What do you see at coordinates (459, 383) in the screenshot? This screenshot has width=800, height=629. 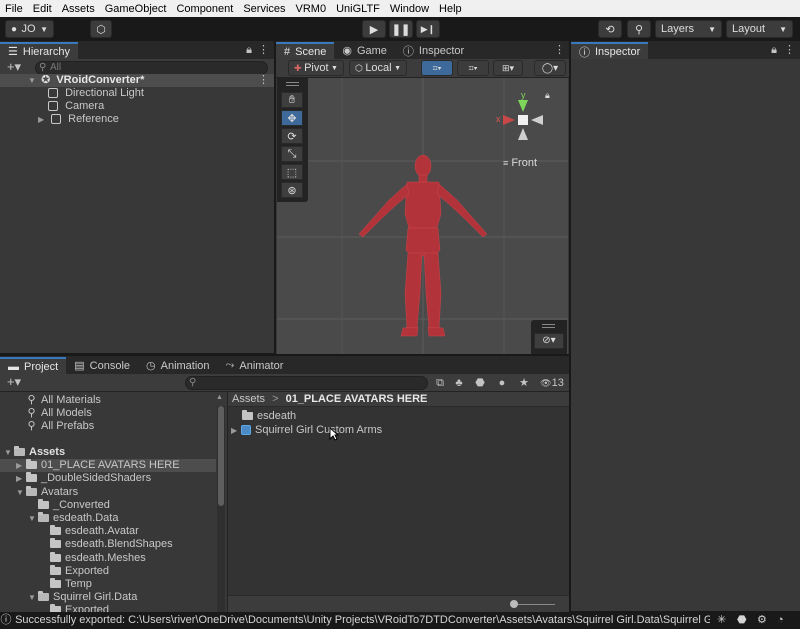 I see `filter-by-type-icon: ♣` at bounding box center [459, 383].